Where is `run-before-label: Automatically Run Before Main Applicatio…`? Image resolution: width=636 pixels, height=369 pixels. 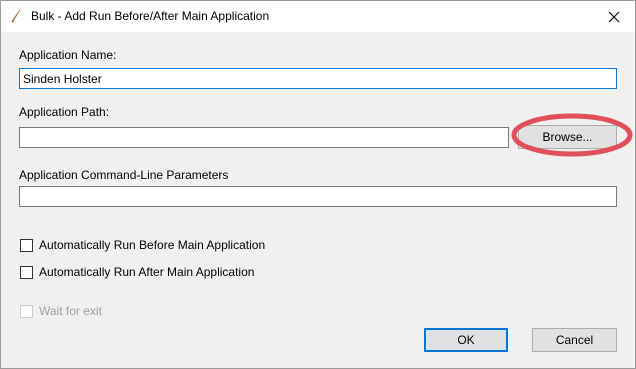
run-before-label: Automatically Run Before Main Applicatio… is located at coordinates (152, 245).